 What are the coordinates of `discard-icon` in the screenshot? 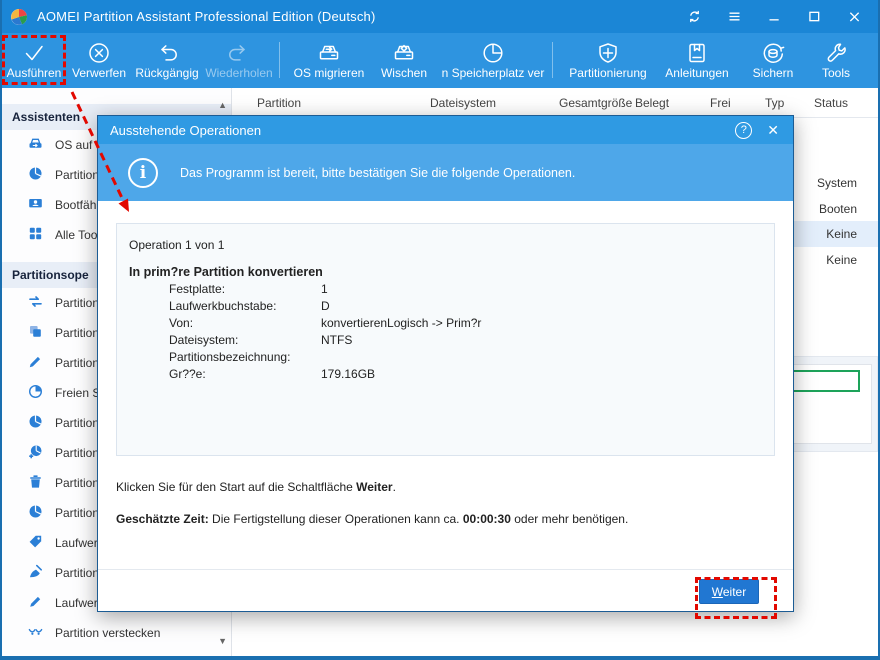 It's located at (99, 53).